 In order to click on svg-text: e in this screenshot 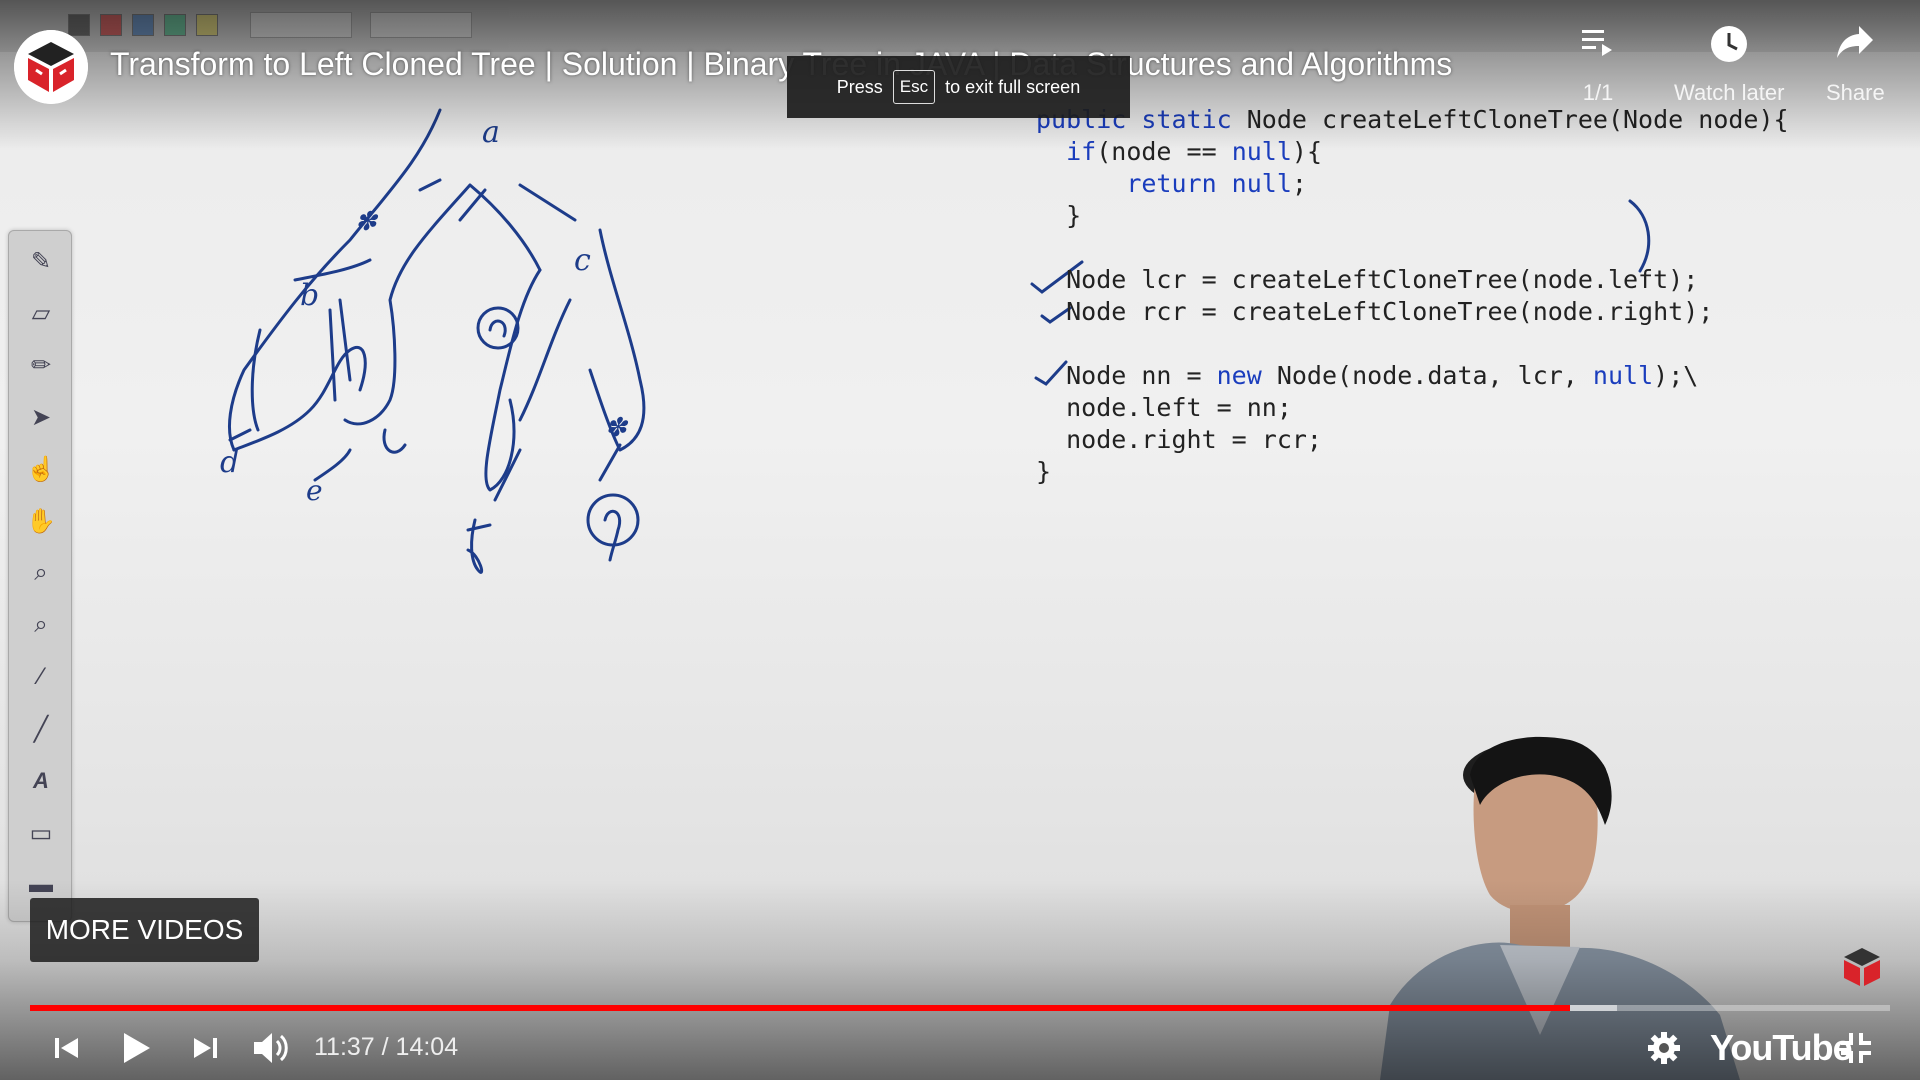, I will do `click(314, 490)`.